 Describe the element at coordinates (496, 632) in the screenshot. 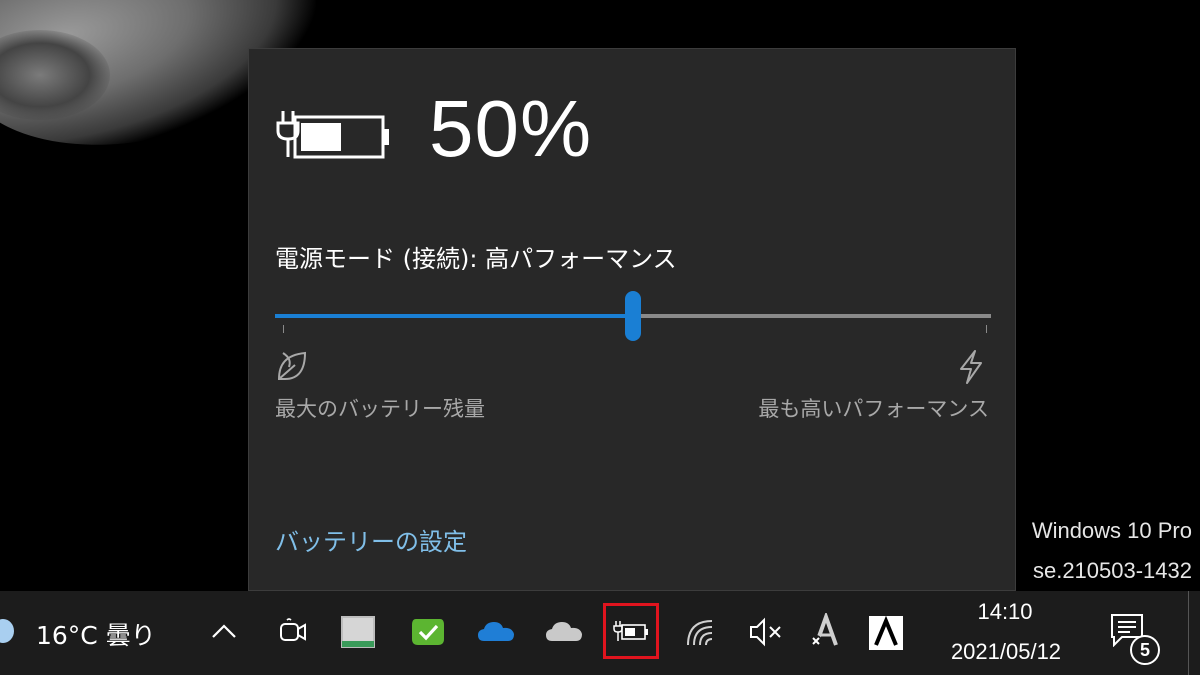

I see `onedrive-icon` at that location.